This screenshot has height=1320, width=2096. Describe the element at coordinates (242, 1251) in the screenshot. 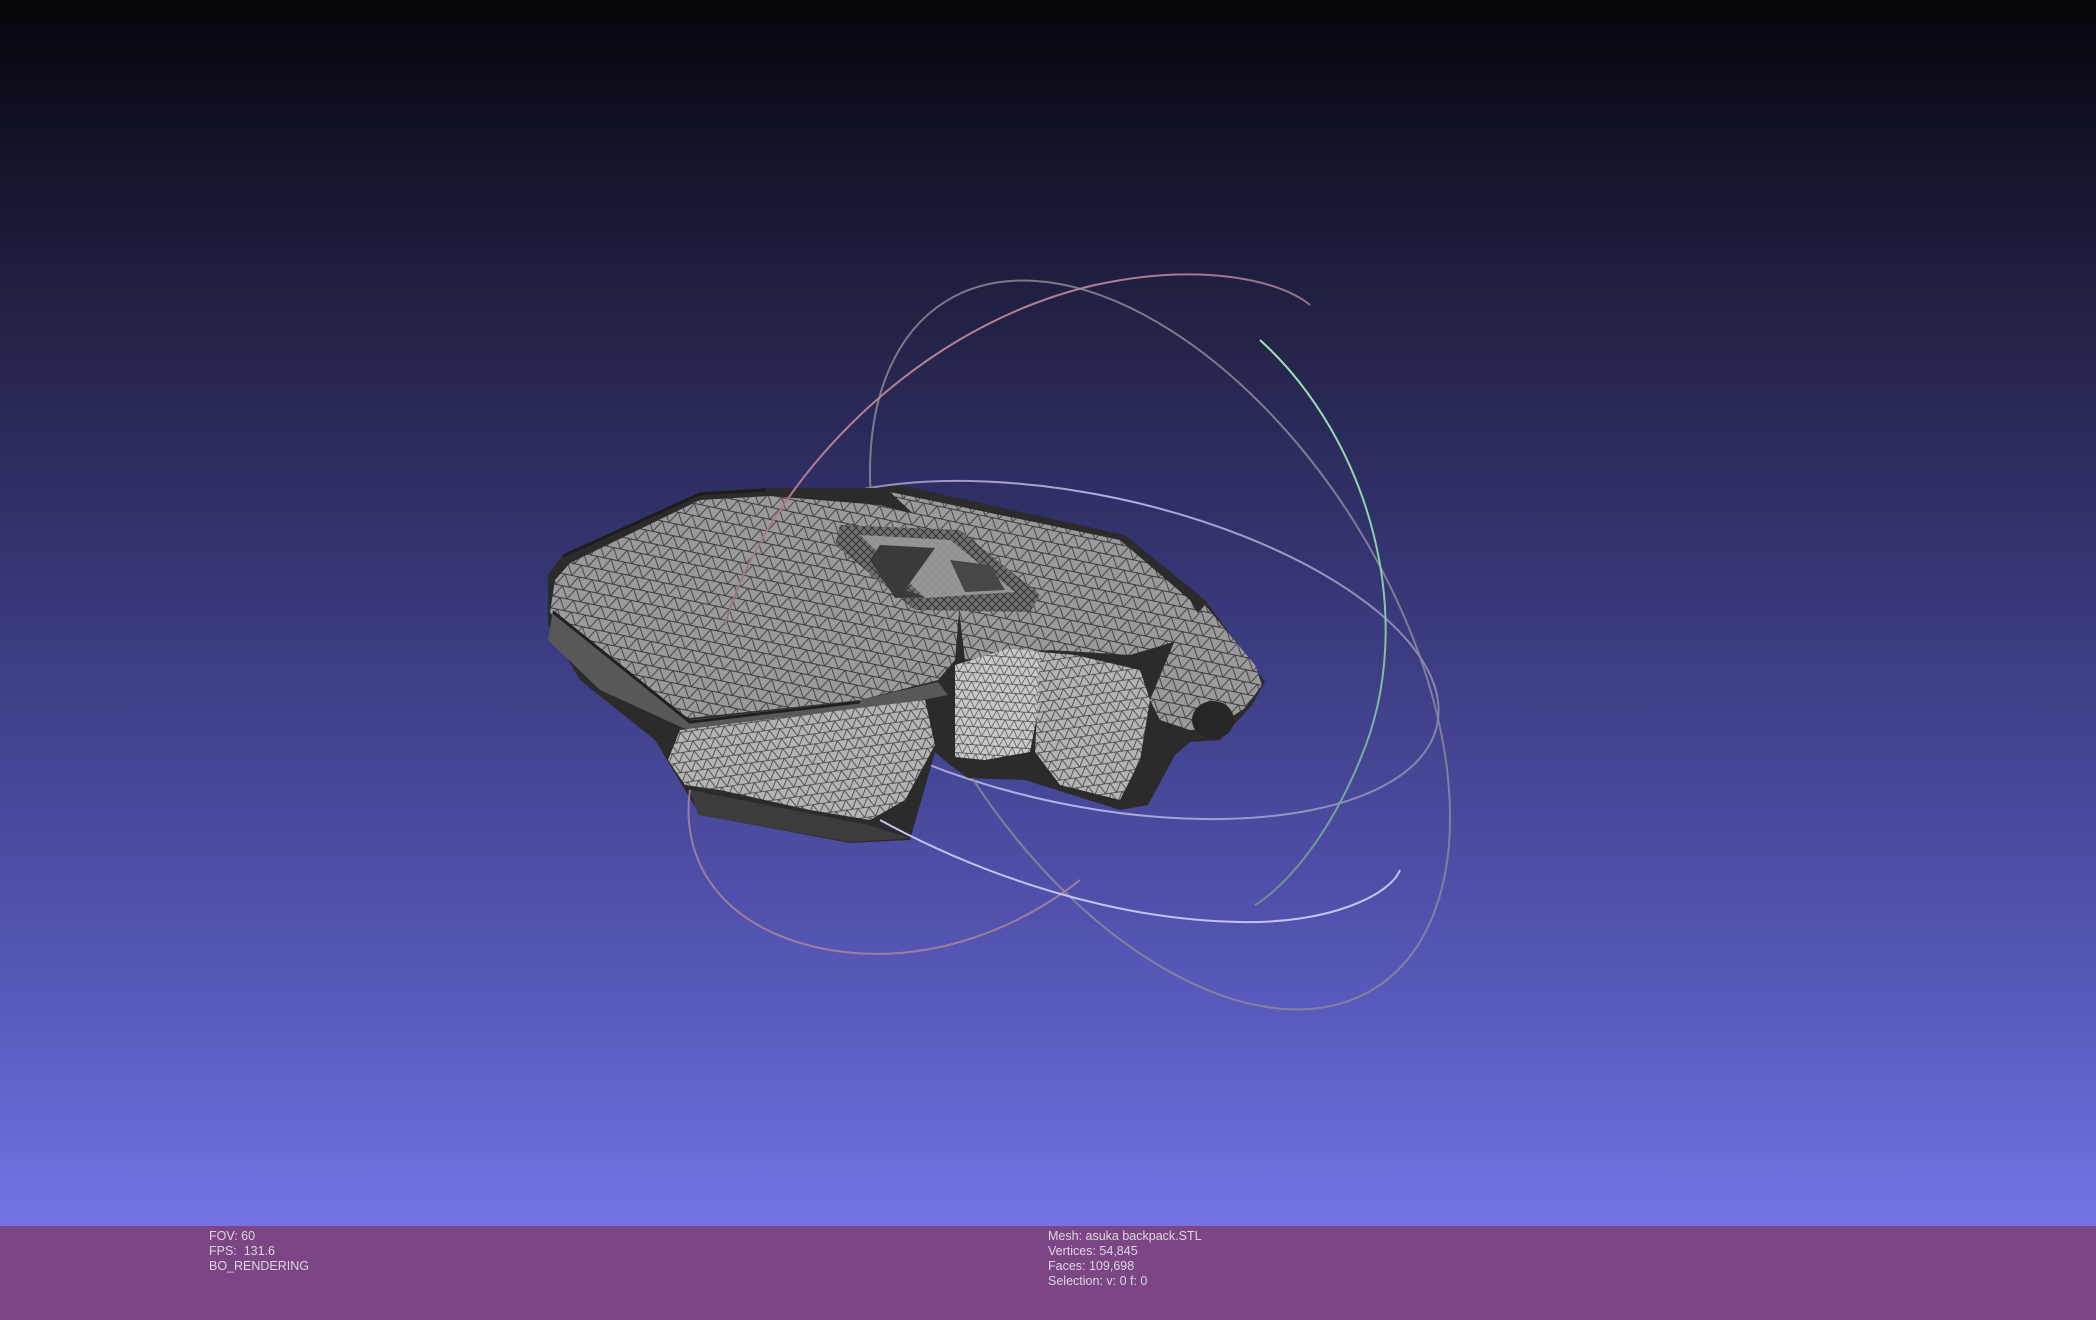

I see `fps-readout: FPS: 131.6` at that location.